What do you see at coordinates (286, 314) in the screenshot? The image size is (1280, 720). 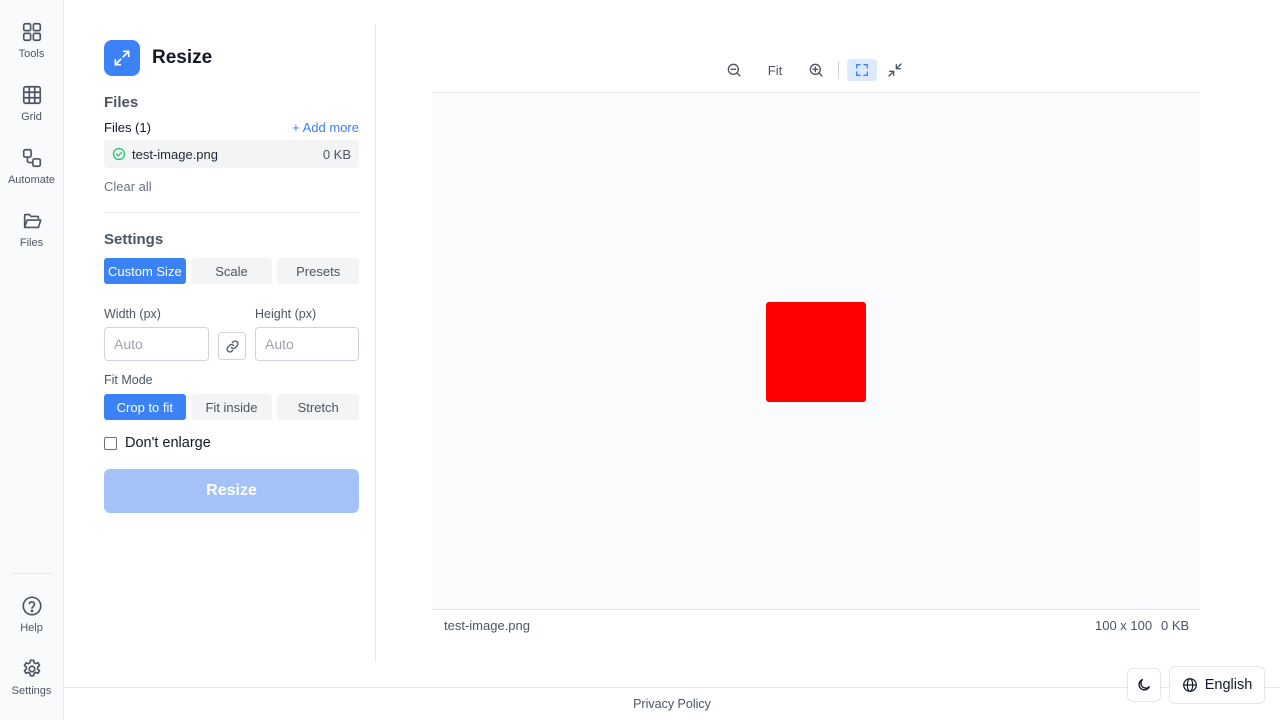 I see `height-label: Height (px)` at bounding box center [286, 314].